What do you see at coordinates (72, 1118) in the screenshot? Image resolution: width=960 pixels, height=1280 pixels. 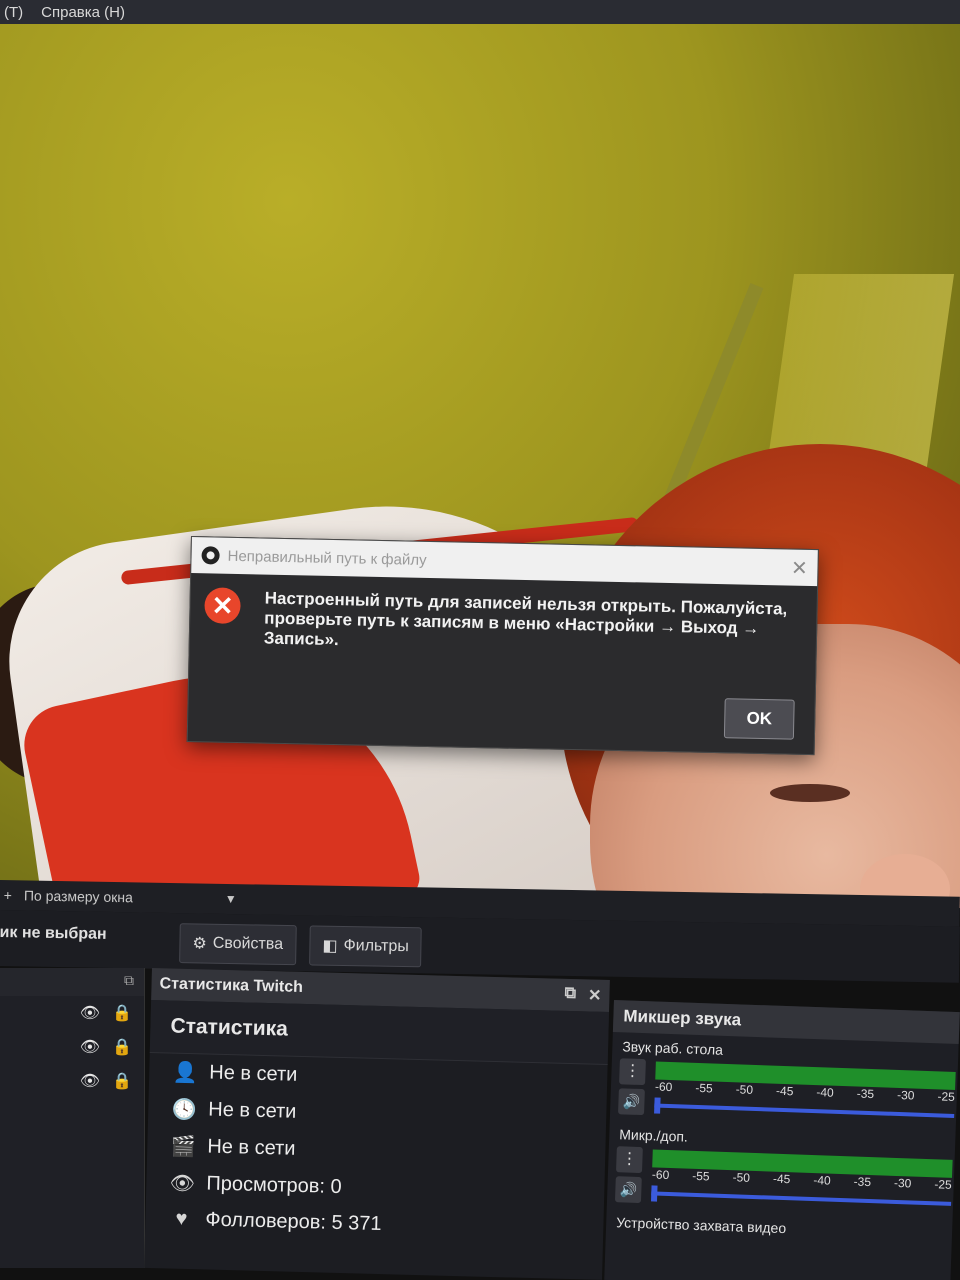 I see `sources-list: ⧉ 👁 🔒 👁 🔒 👁 🔒` at bounding box center [72, 1118].